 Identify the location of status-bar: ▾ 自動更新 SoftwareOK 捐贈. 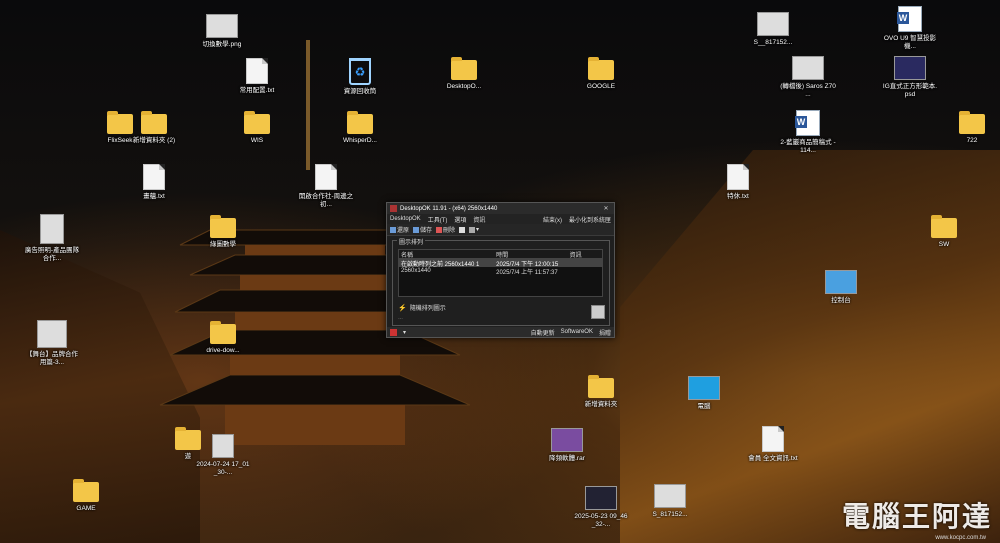
(500, 332).